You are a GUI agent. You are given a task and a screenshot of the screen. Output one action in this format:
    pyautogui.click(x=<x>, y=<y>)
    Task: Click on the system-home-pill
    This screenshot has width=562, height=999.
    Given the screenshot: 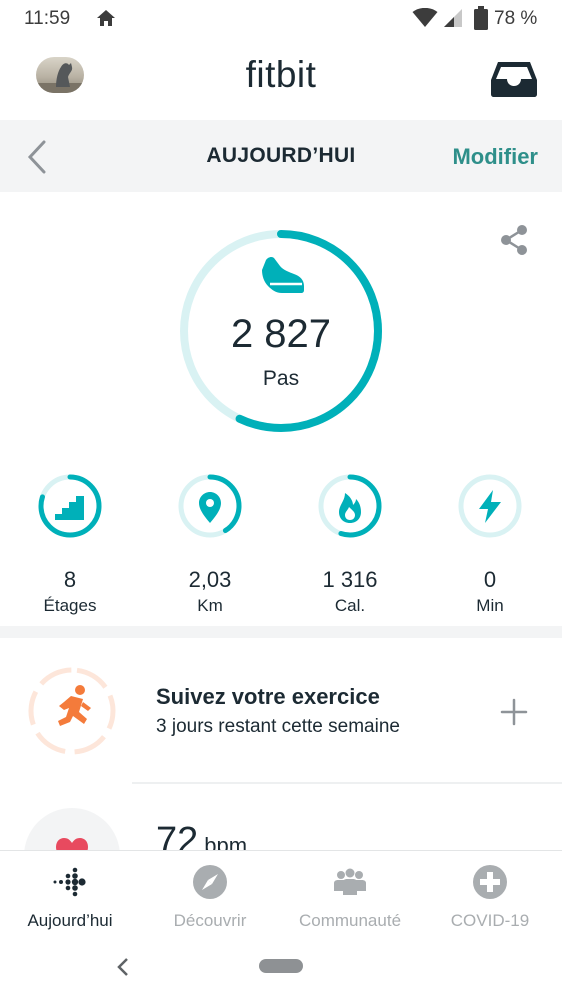 What is the action you would take?
    pyautogui.click(x=281, y=966)
    